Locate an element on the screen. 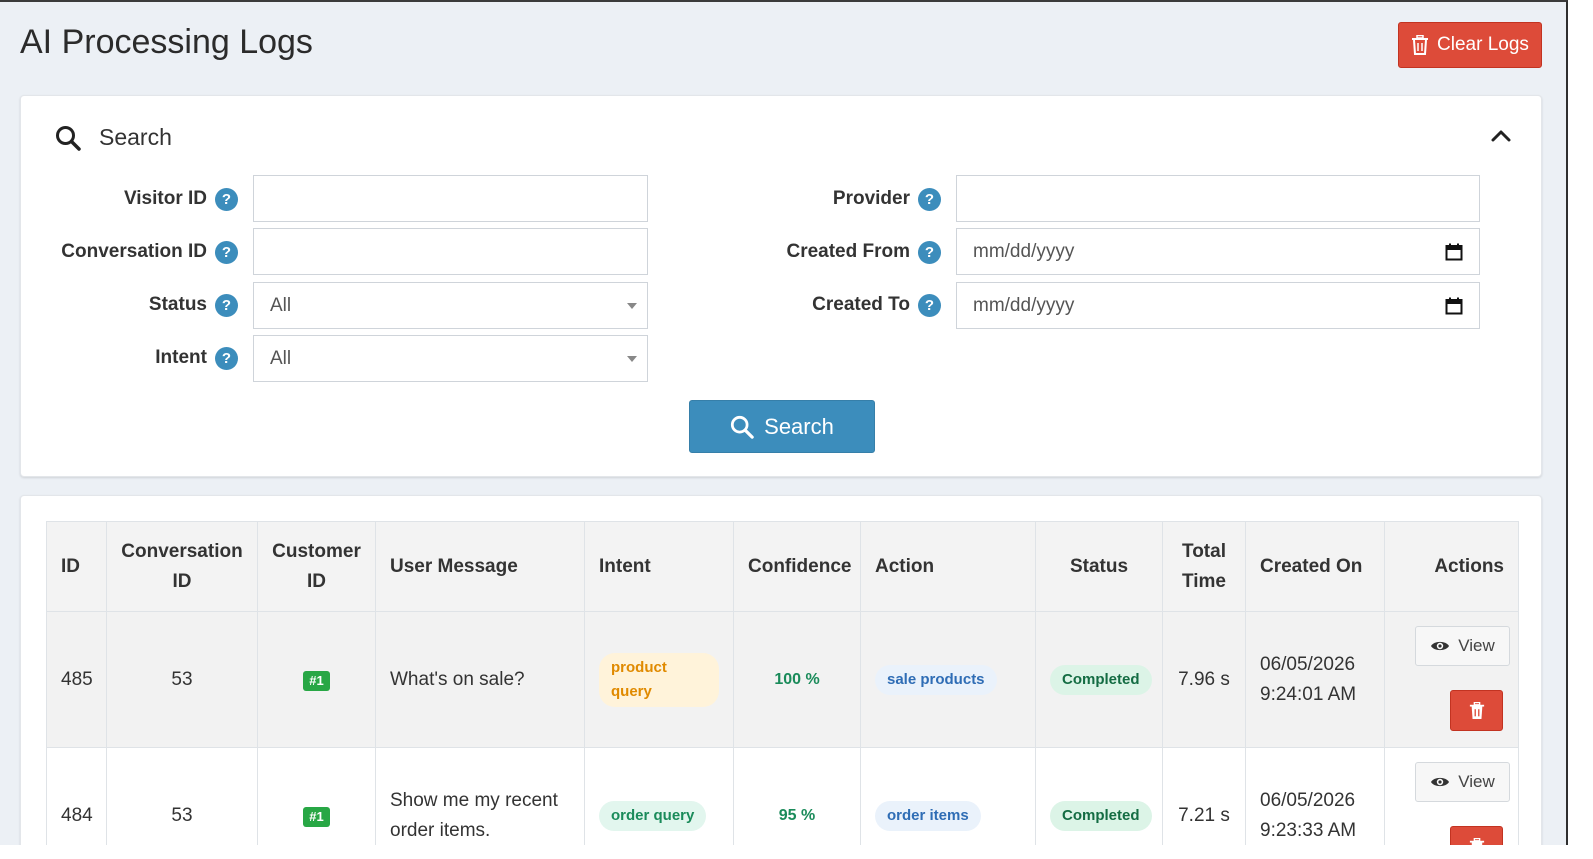 This screenshot has width=1593, height=859. cell-intent: product query is located at coordinates (659, 679).